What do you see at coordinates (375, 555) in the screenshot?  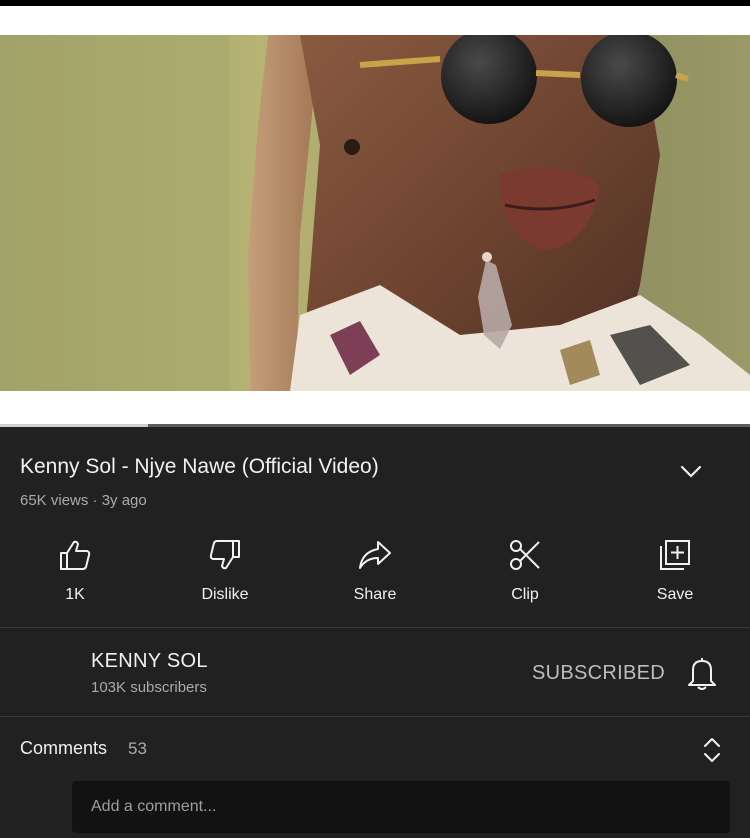 I see `share-arrow-icon` at bounding box center [375, 555].